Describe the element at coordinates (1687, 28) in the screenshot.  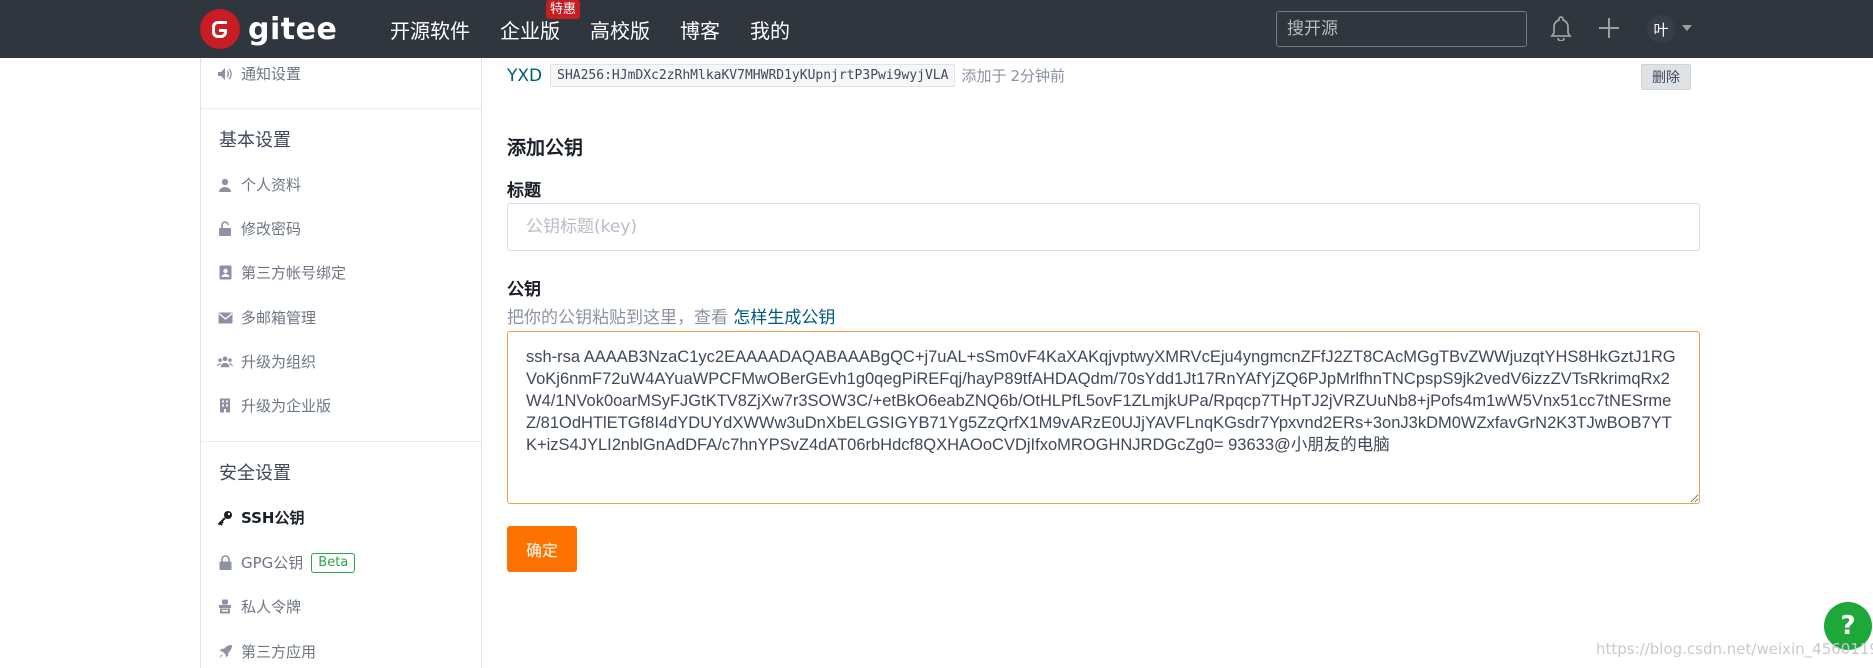
I see `chevron-down-icon` at that location.